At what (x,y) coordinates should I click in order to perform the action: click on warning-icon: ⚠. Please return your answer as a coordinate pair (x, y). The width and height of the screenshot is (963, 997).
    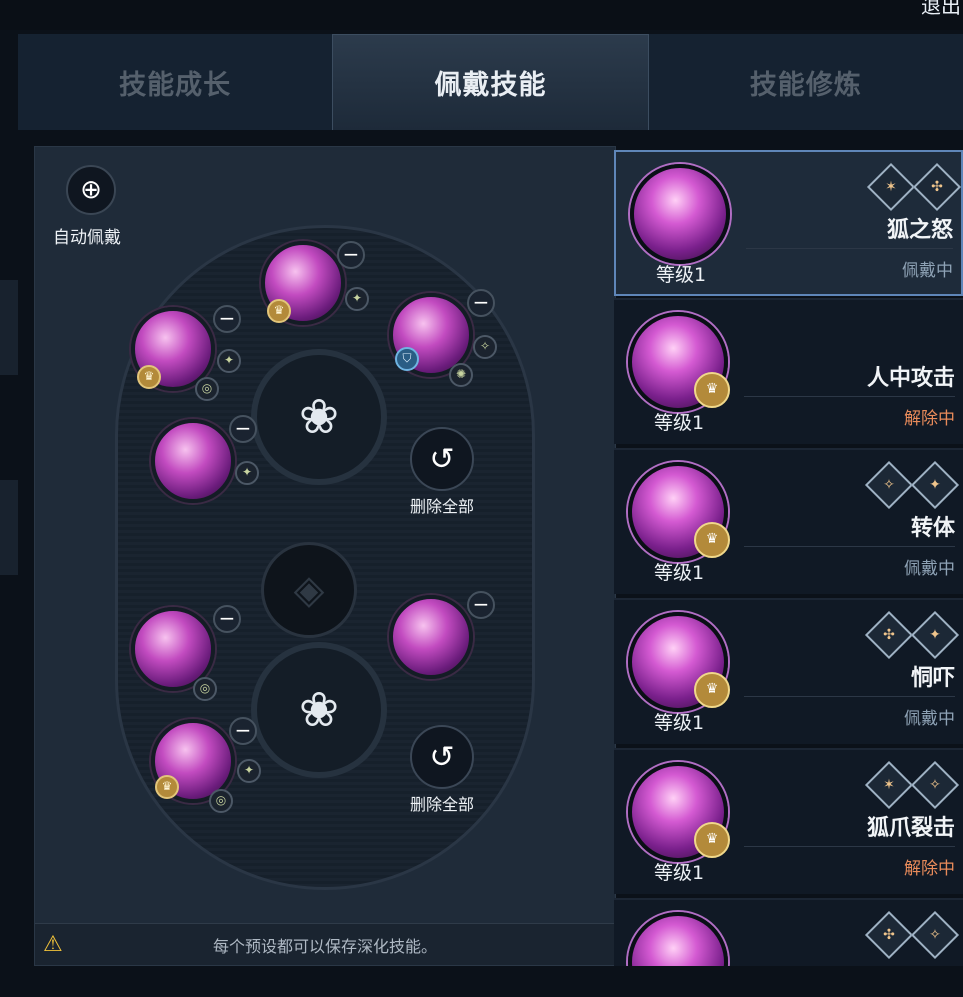
    Looking at the image, I should click on (53, 944).